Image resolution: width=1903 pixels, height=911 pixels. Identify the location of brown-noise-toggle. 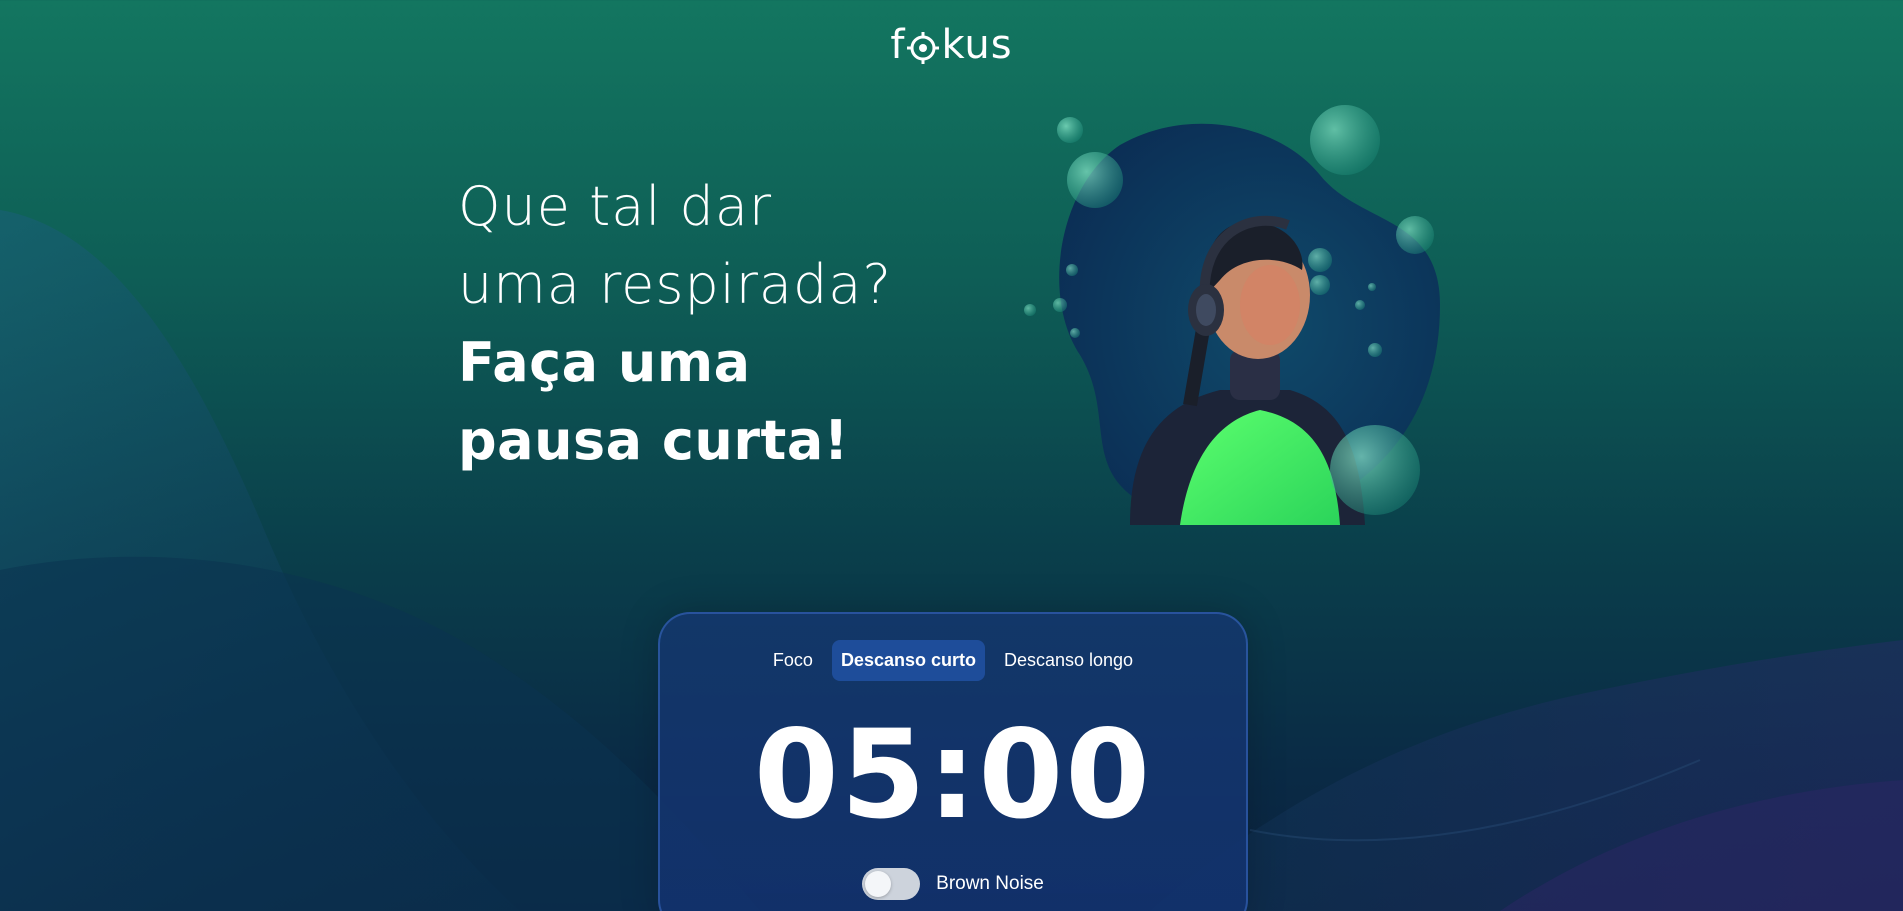
(891, 884).